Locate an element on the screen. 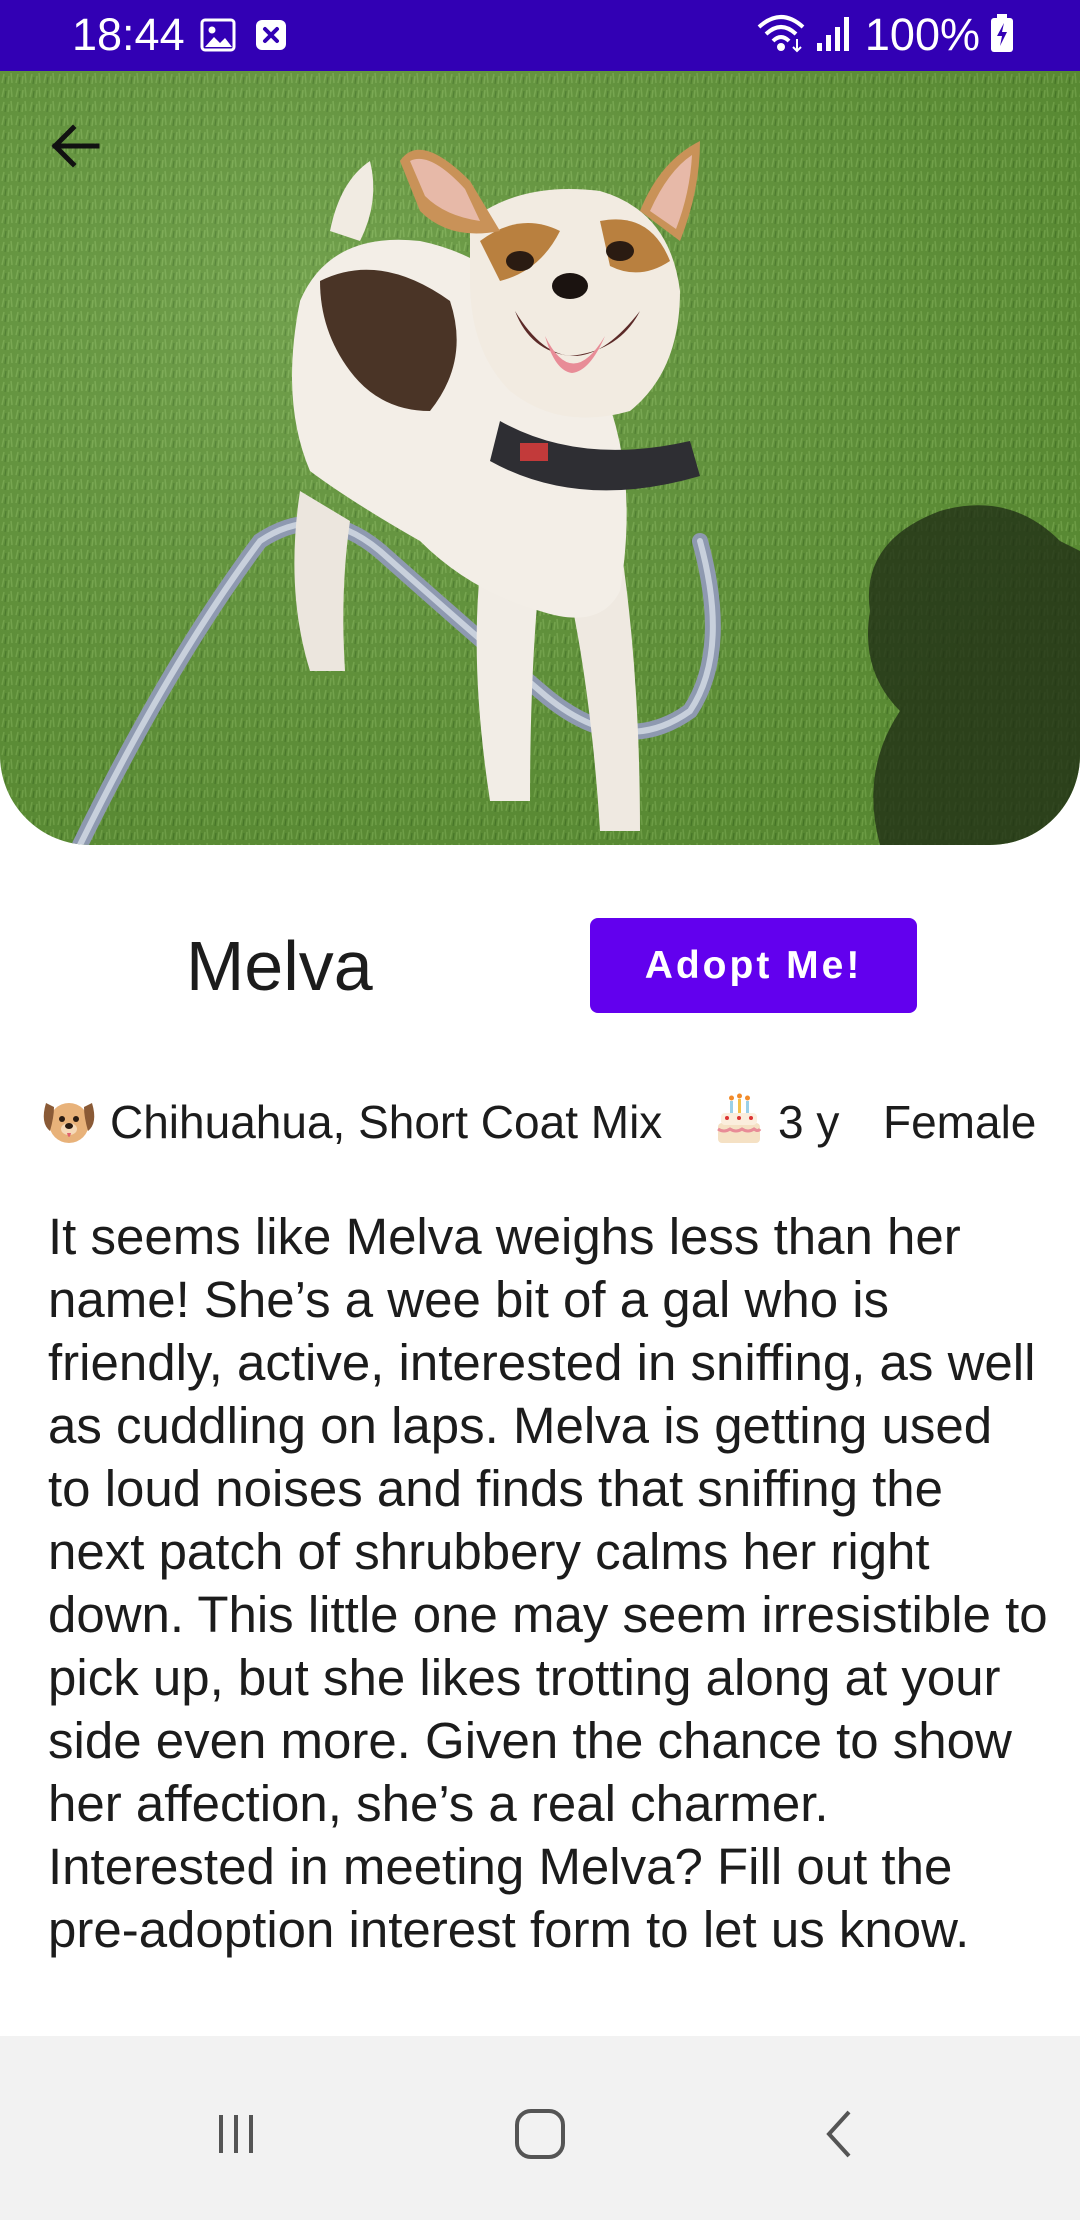 The image size is (1080, 2220). status-bar: 18:44 100% is located at coordinates (540, 35).